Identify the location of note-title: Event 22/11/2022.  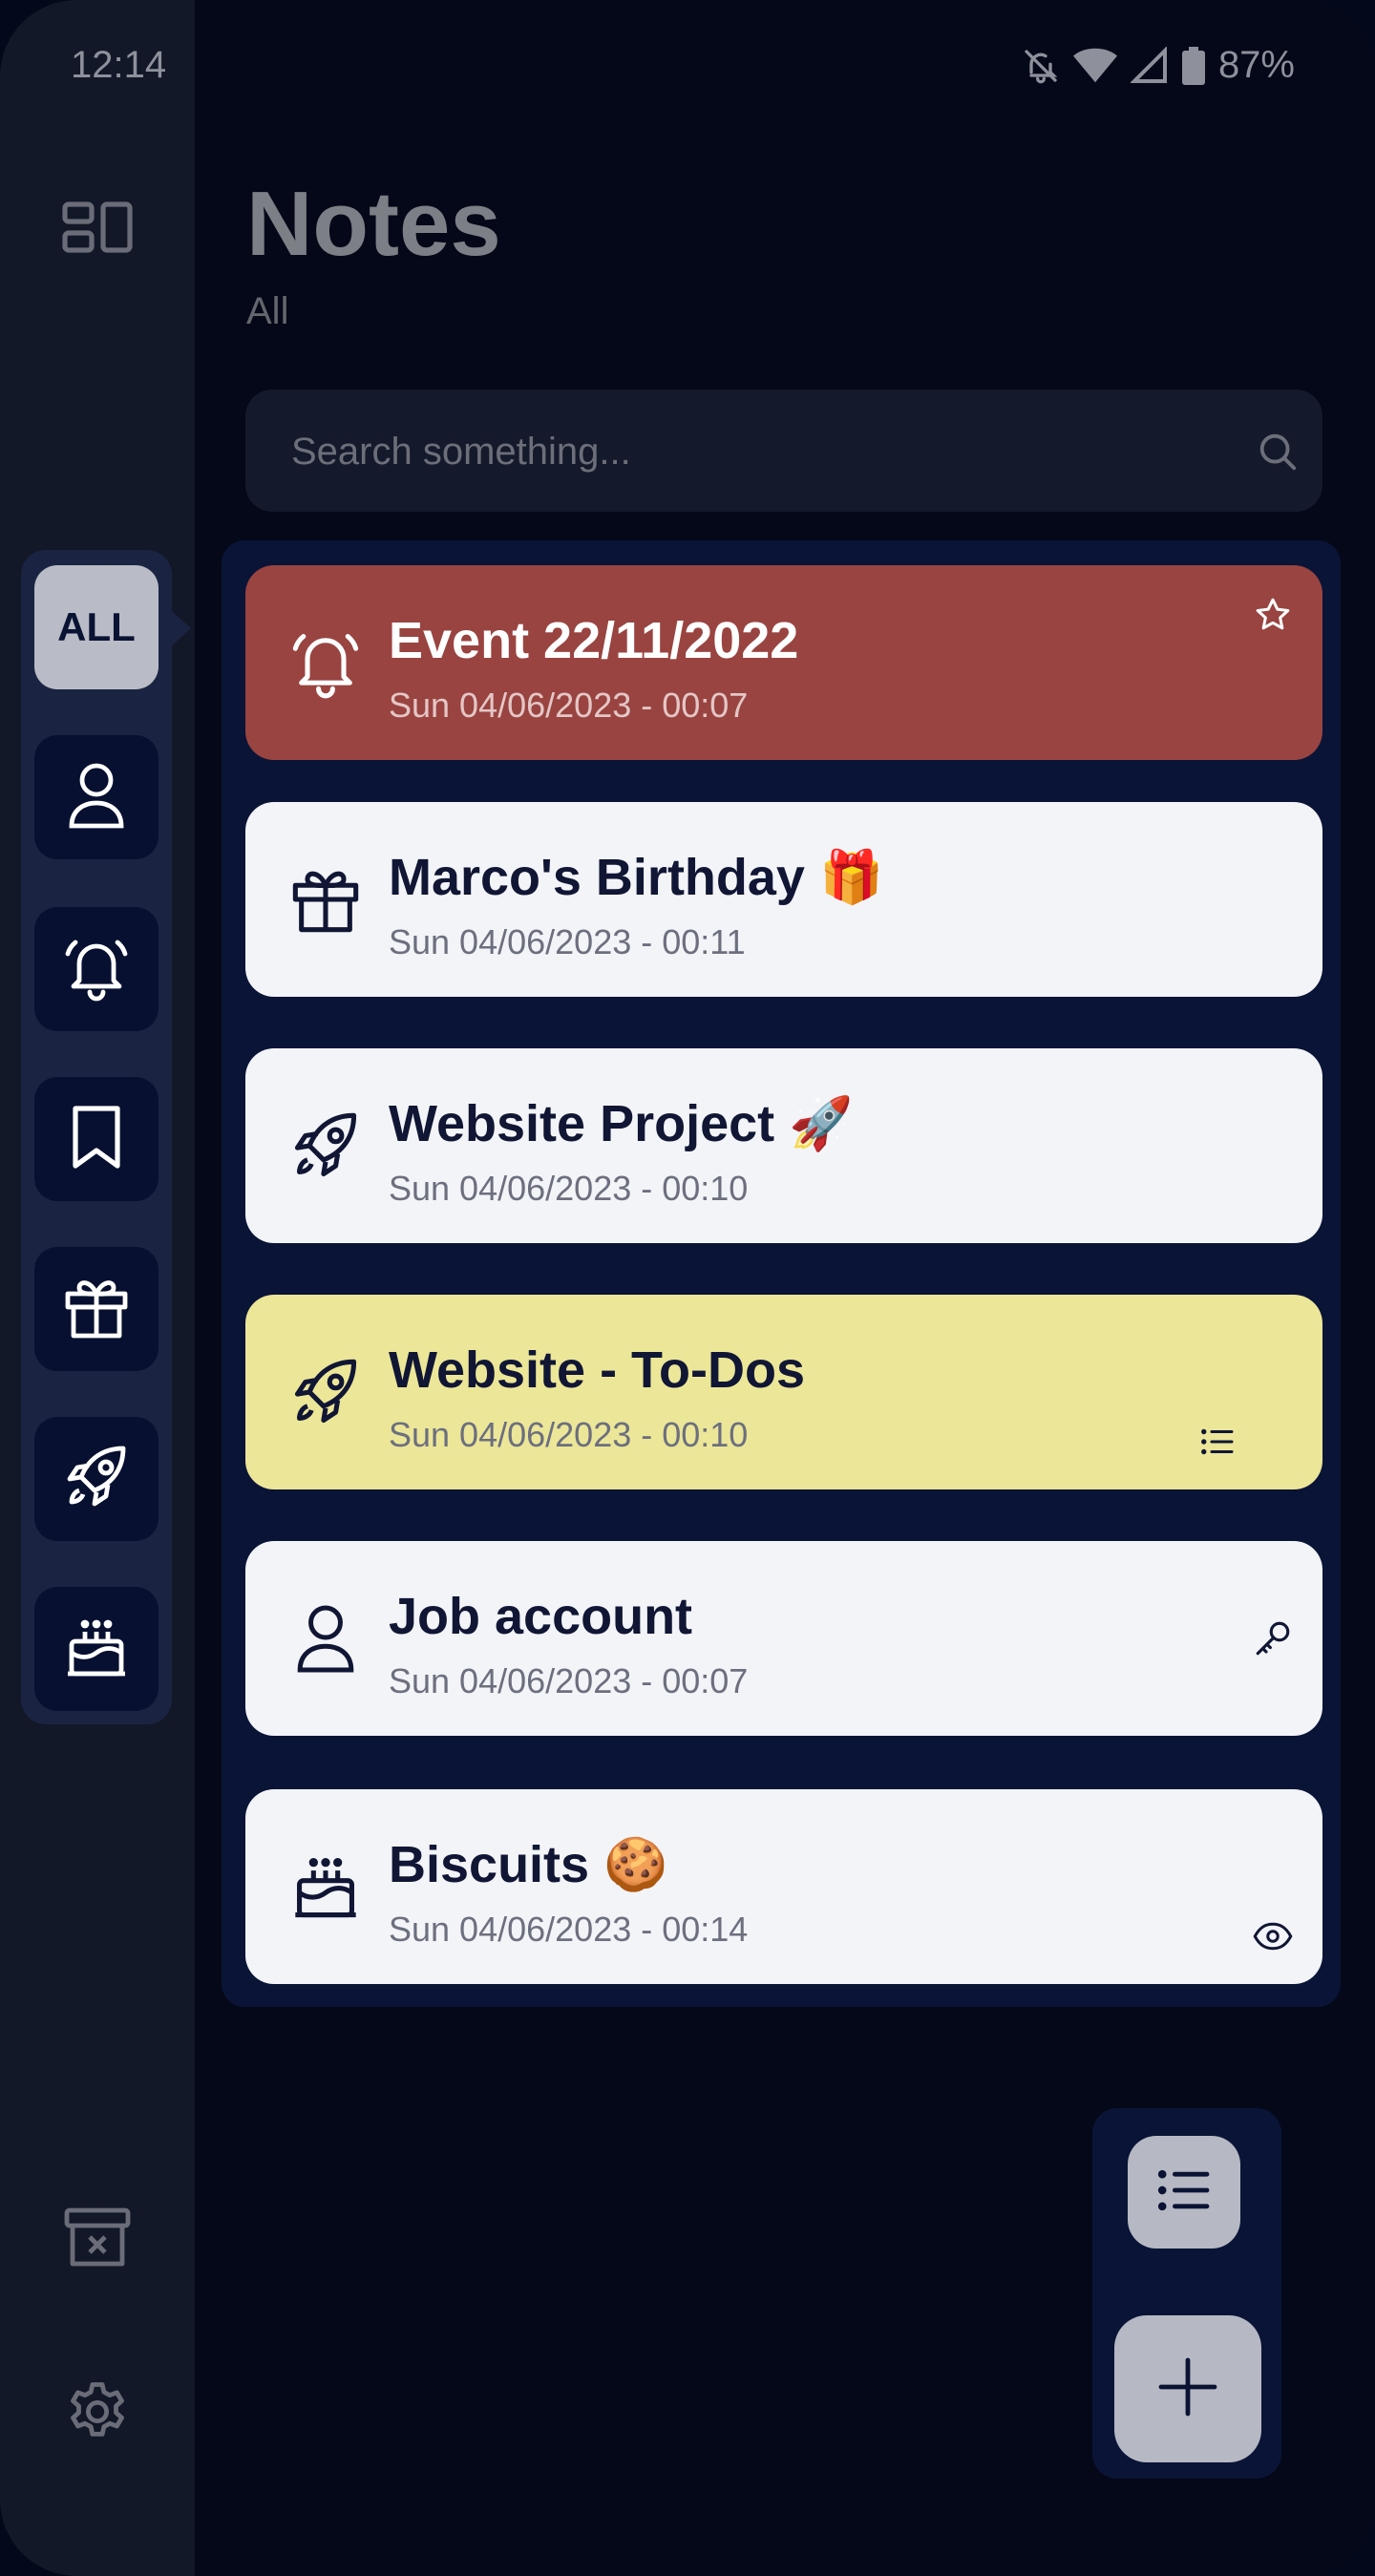
(594, 640).